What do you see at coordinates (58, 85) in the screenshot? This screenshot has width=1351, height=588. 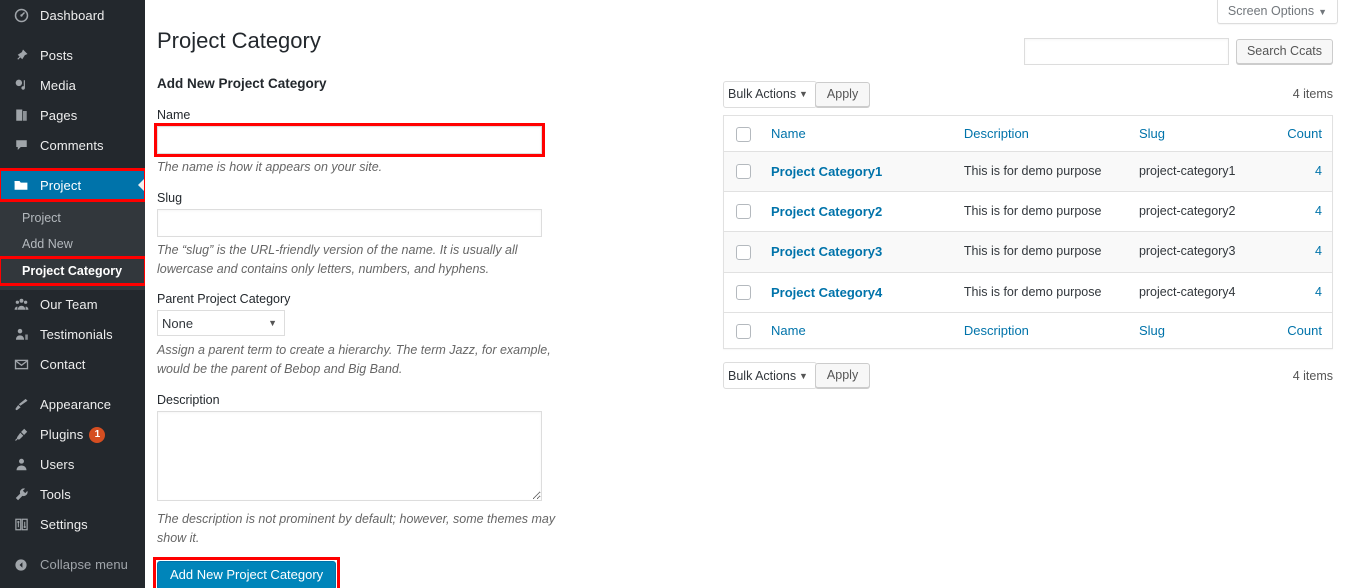 I see `sidebar-item-label: Media` at bounding box center [58, 85].